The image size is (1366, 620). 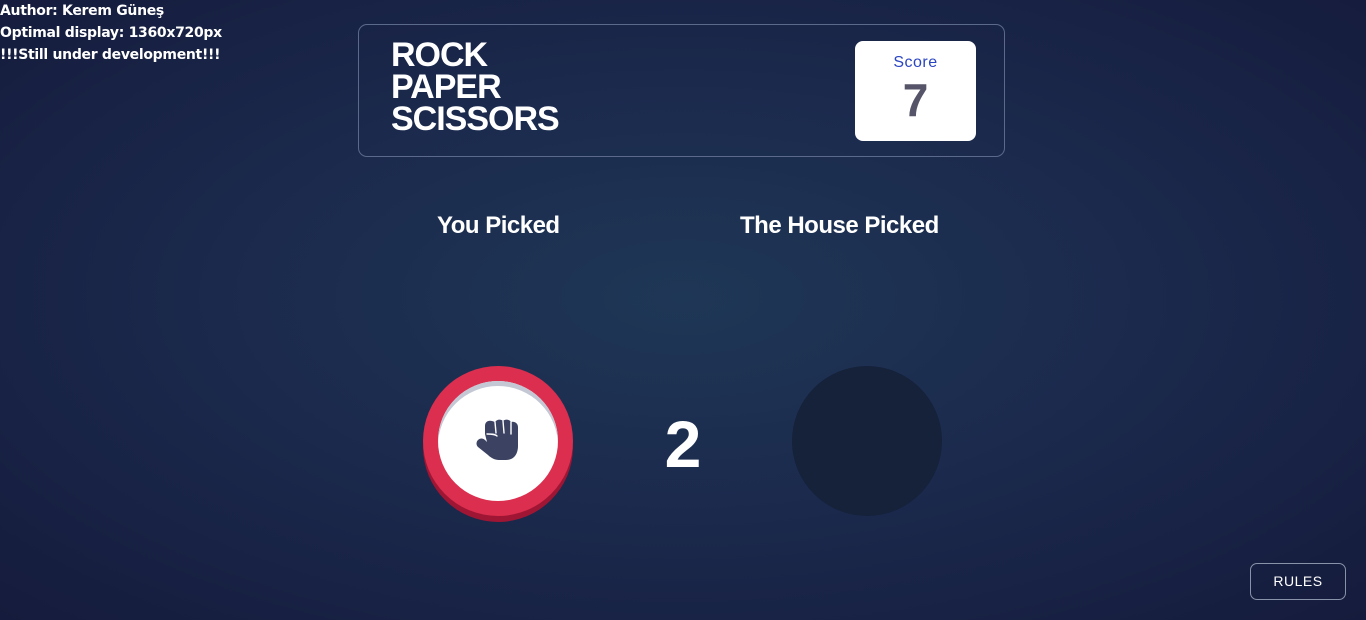 I want to click on player-choice-rock, so click(x=498, y=444).